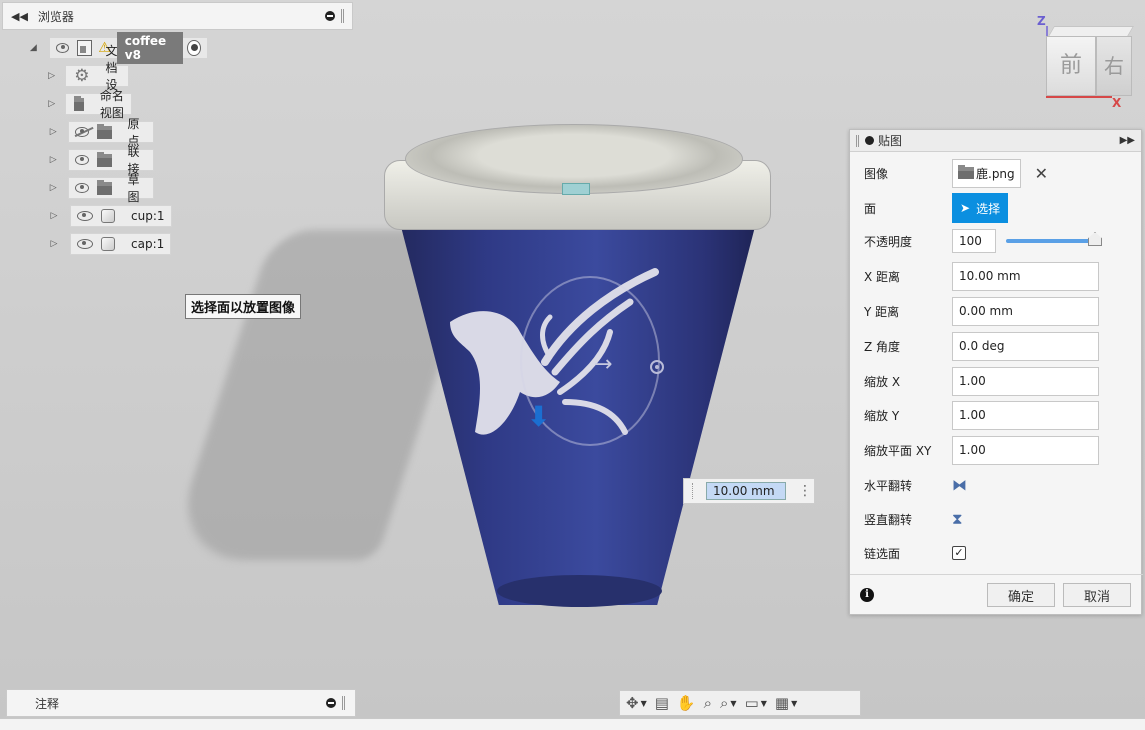 The width and height of the screenshot is (1145, 730). I want to click on orbit-icon: ✥, so click(632, 703).